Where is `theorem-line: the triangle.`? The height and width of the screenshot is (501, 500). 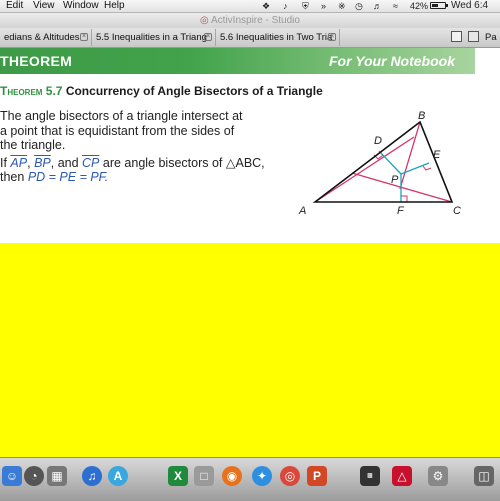 theorem-line: the triangle. is located at coordinates (33, 145).